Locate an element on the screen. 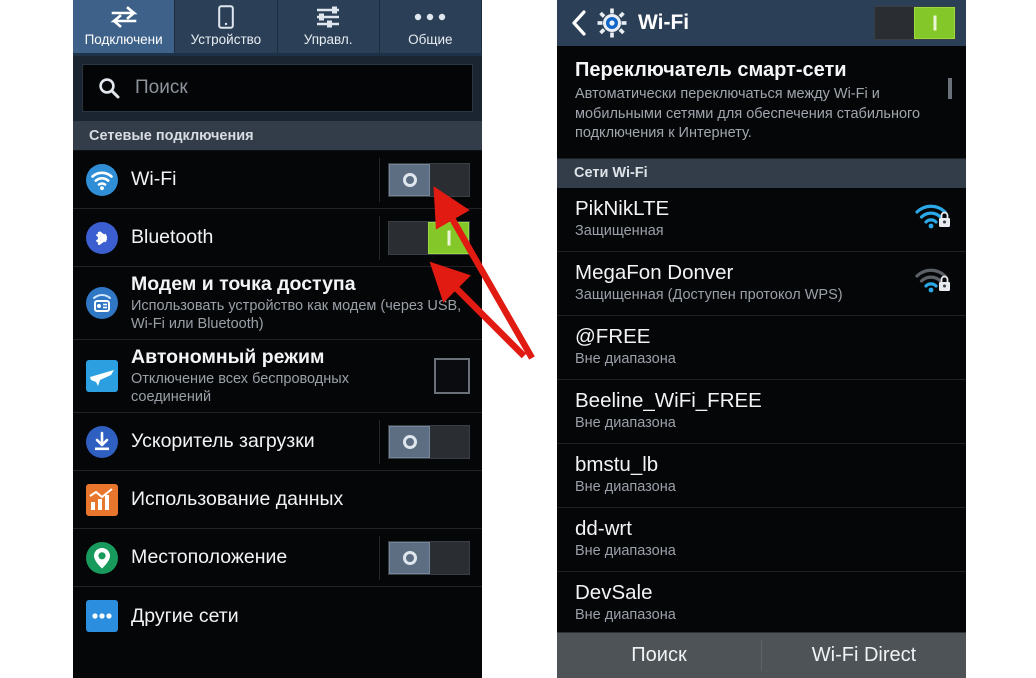  wifi-network-row: bmstu_lb Вне диапазона is located at coordinates (761, 475).